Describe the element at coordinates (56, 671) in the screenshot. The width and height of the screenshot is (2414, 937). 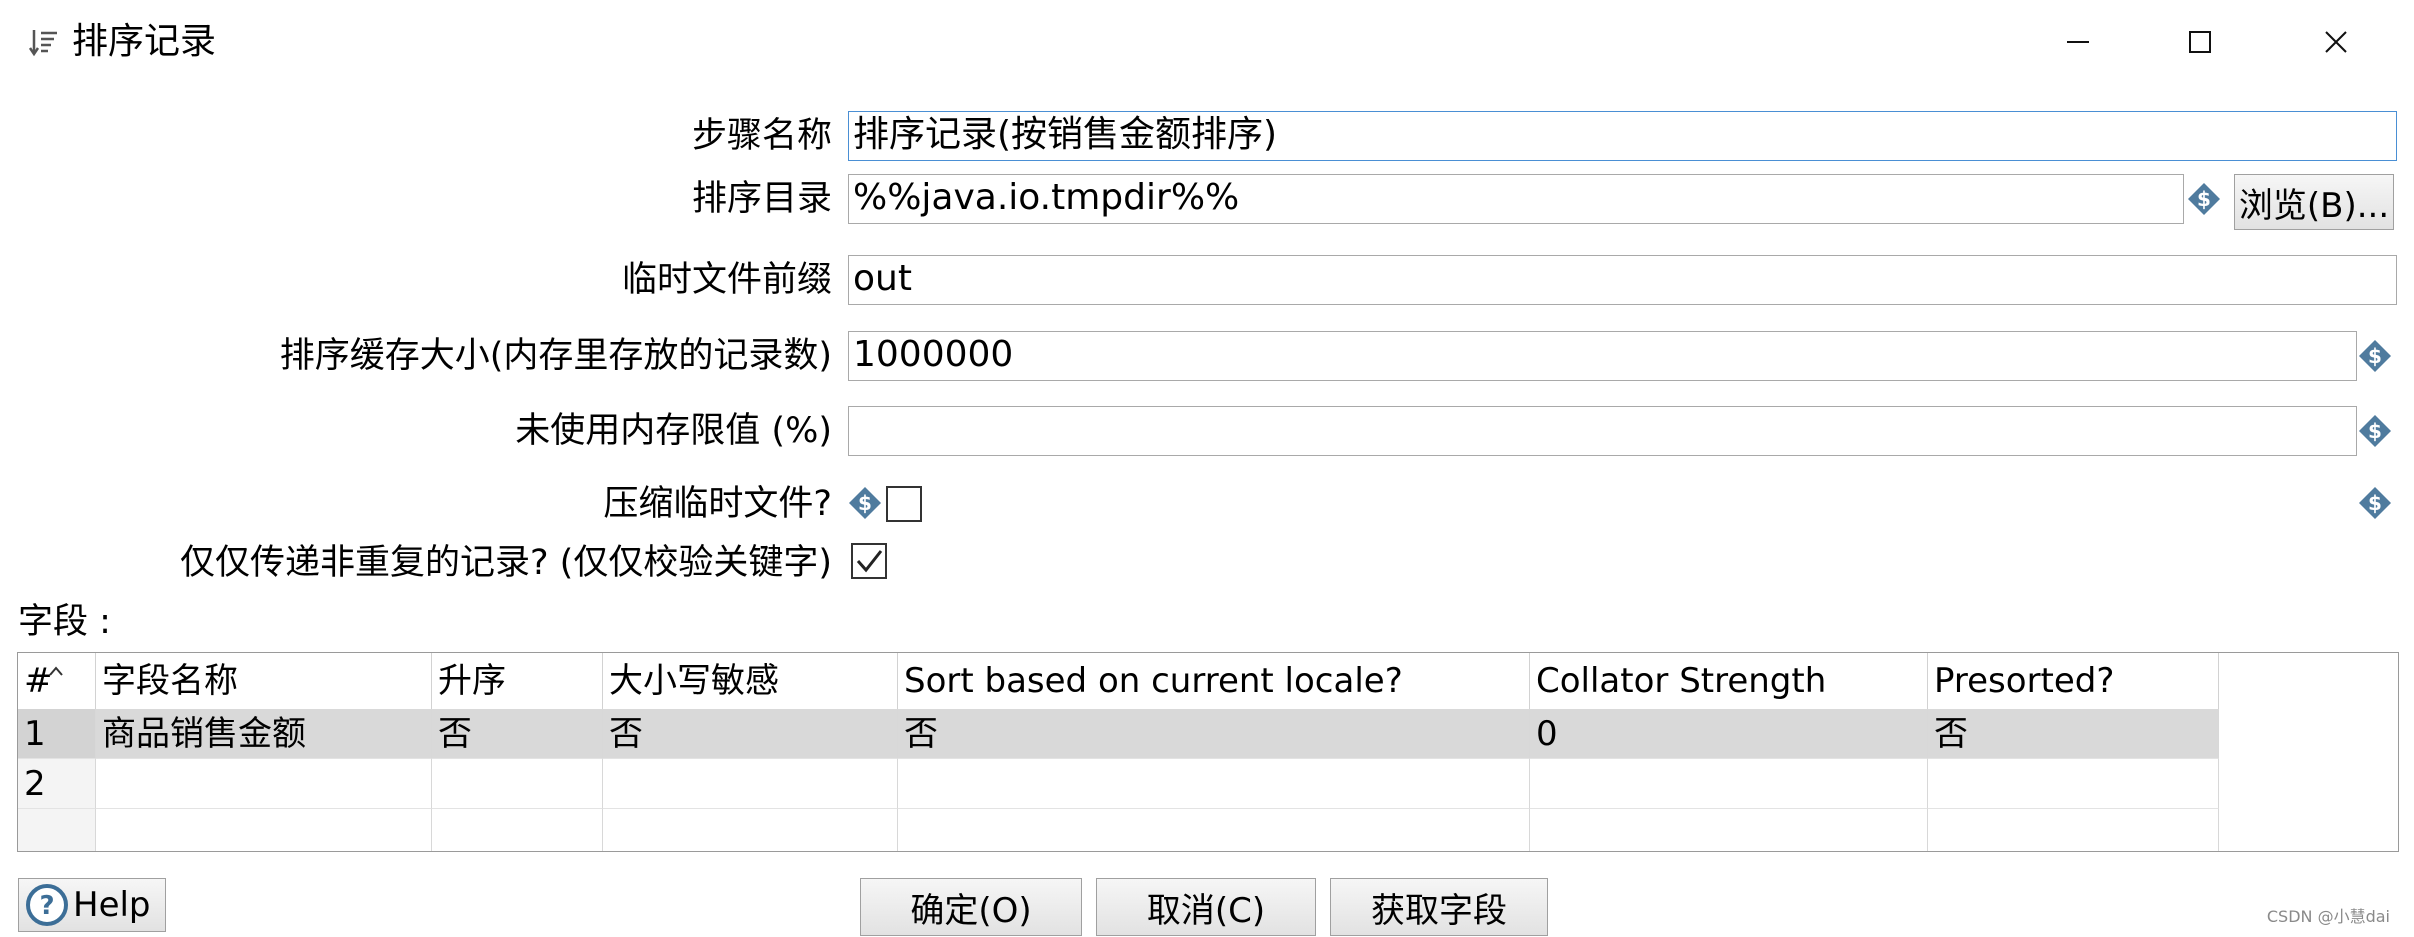
I see `sort-caret-icon` at that location.